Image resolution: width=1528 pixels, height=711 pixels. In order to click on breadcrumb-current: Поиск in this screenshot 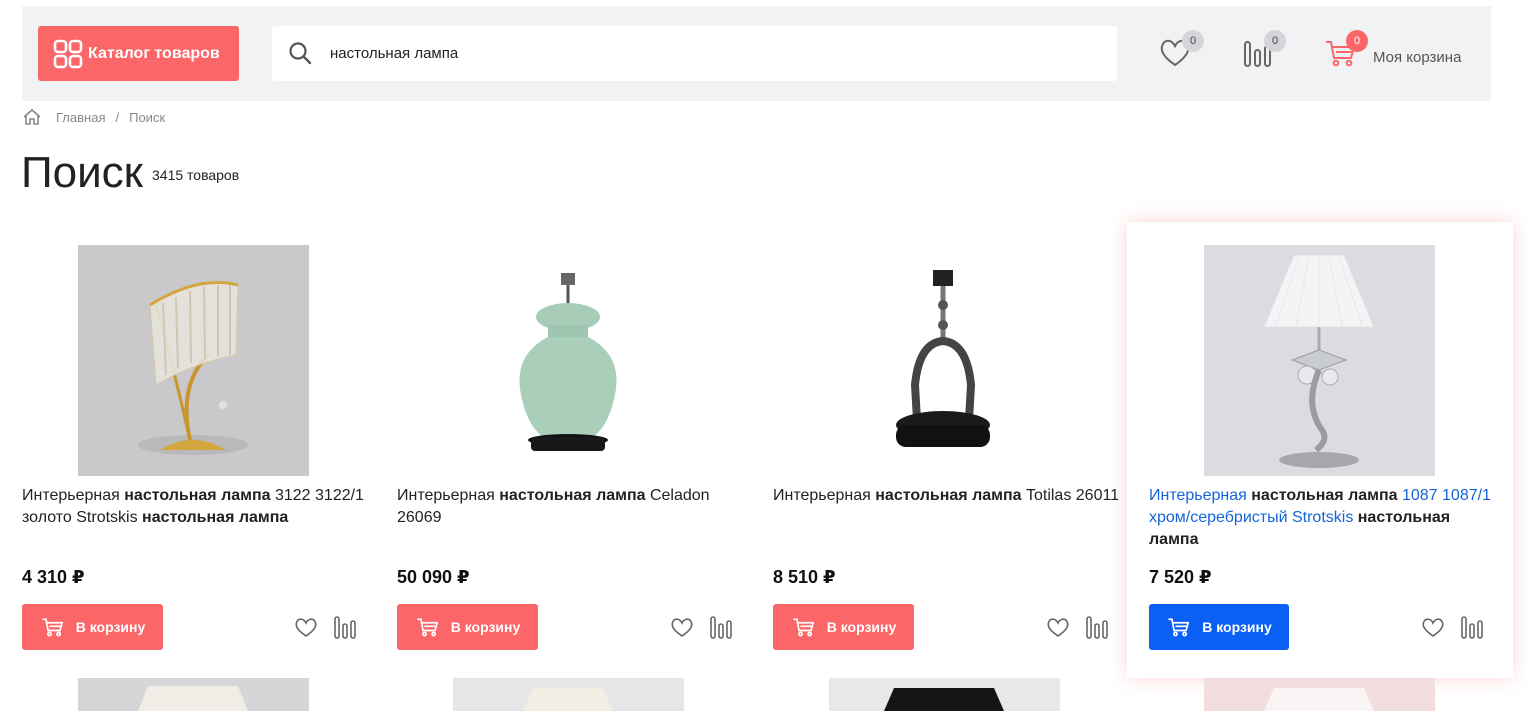, I will do `click(147, 117)`.